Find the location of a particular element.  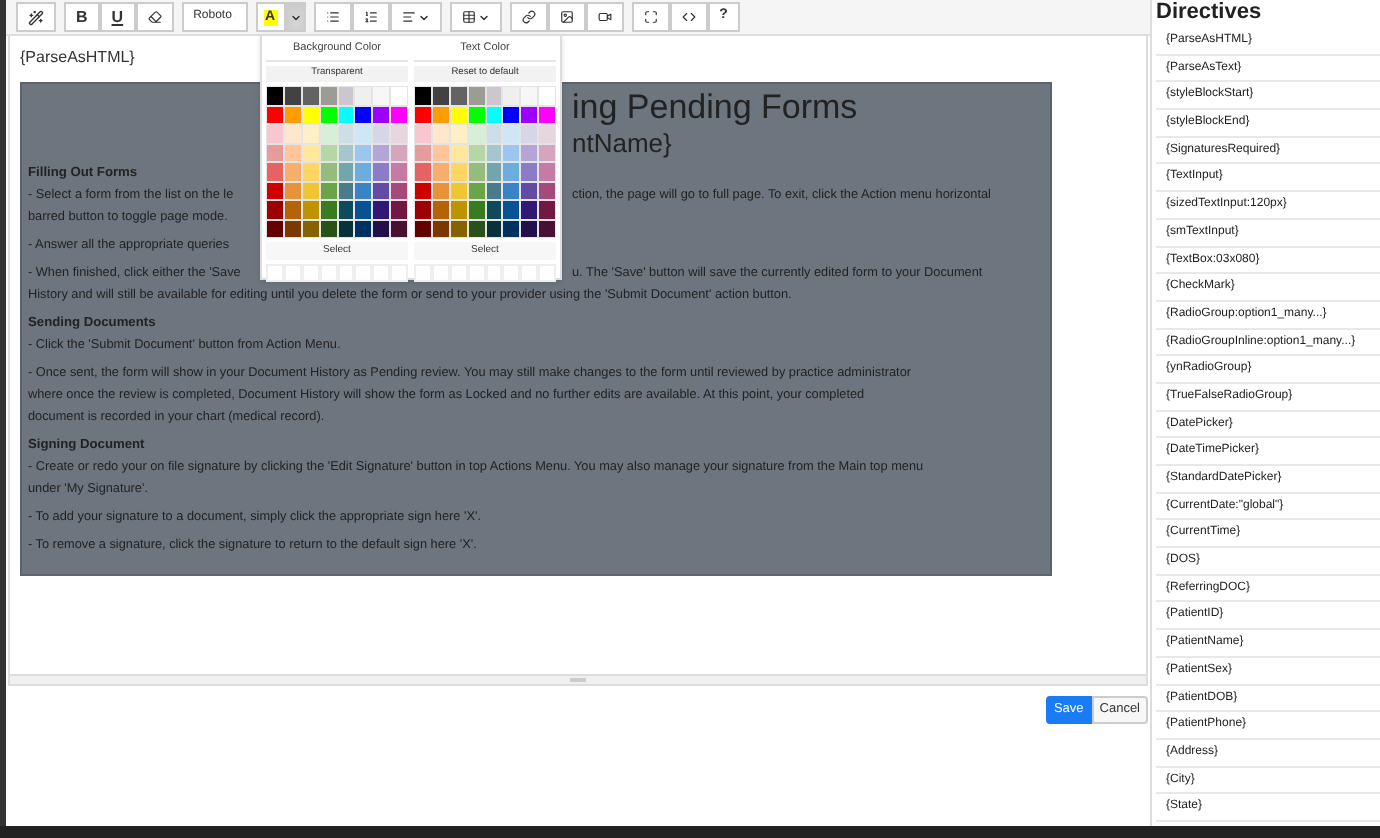

eraser-icon is located at coordinates (154, 17).